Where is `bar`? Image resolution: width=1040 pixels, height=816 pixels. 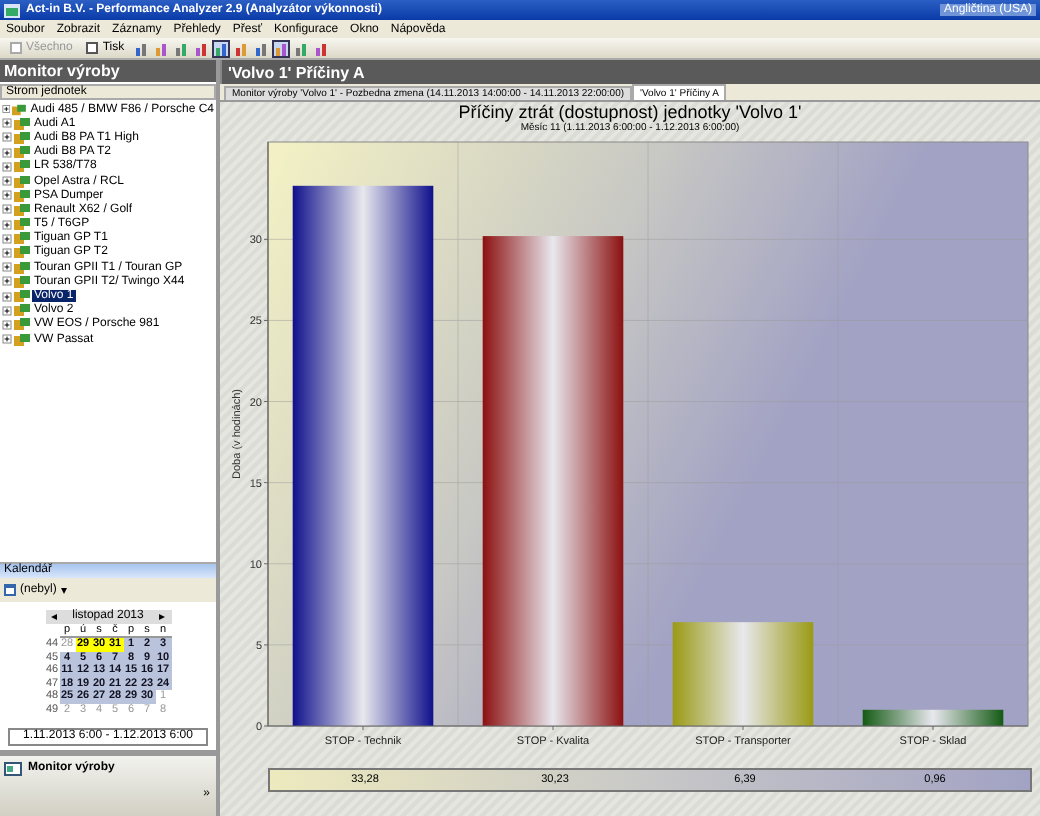
bar is located at coordinates (743, 674).